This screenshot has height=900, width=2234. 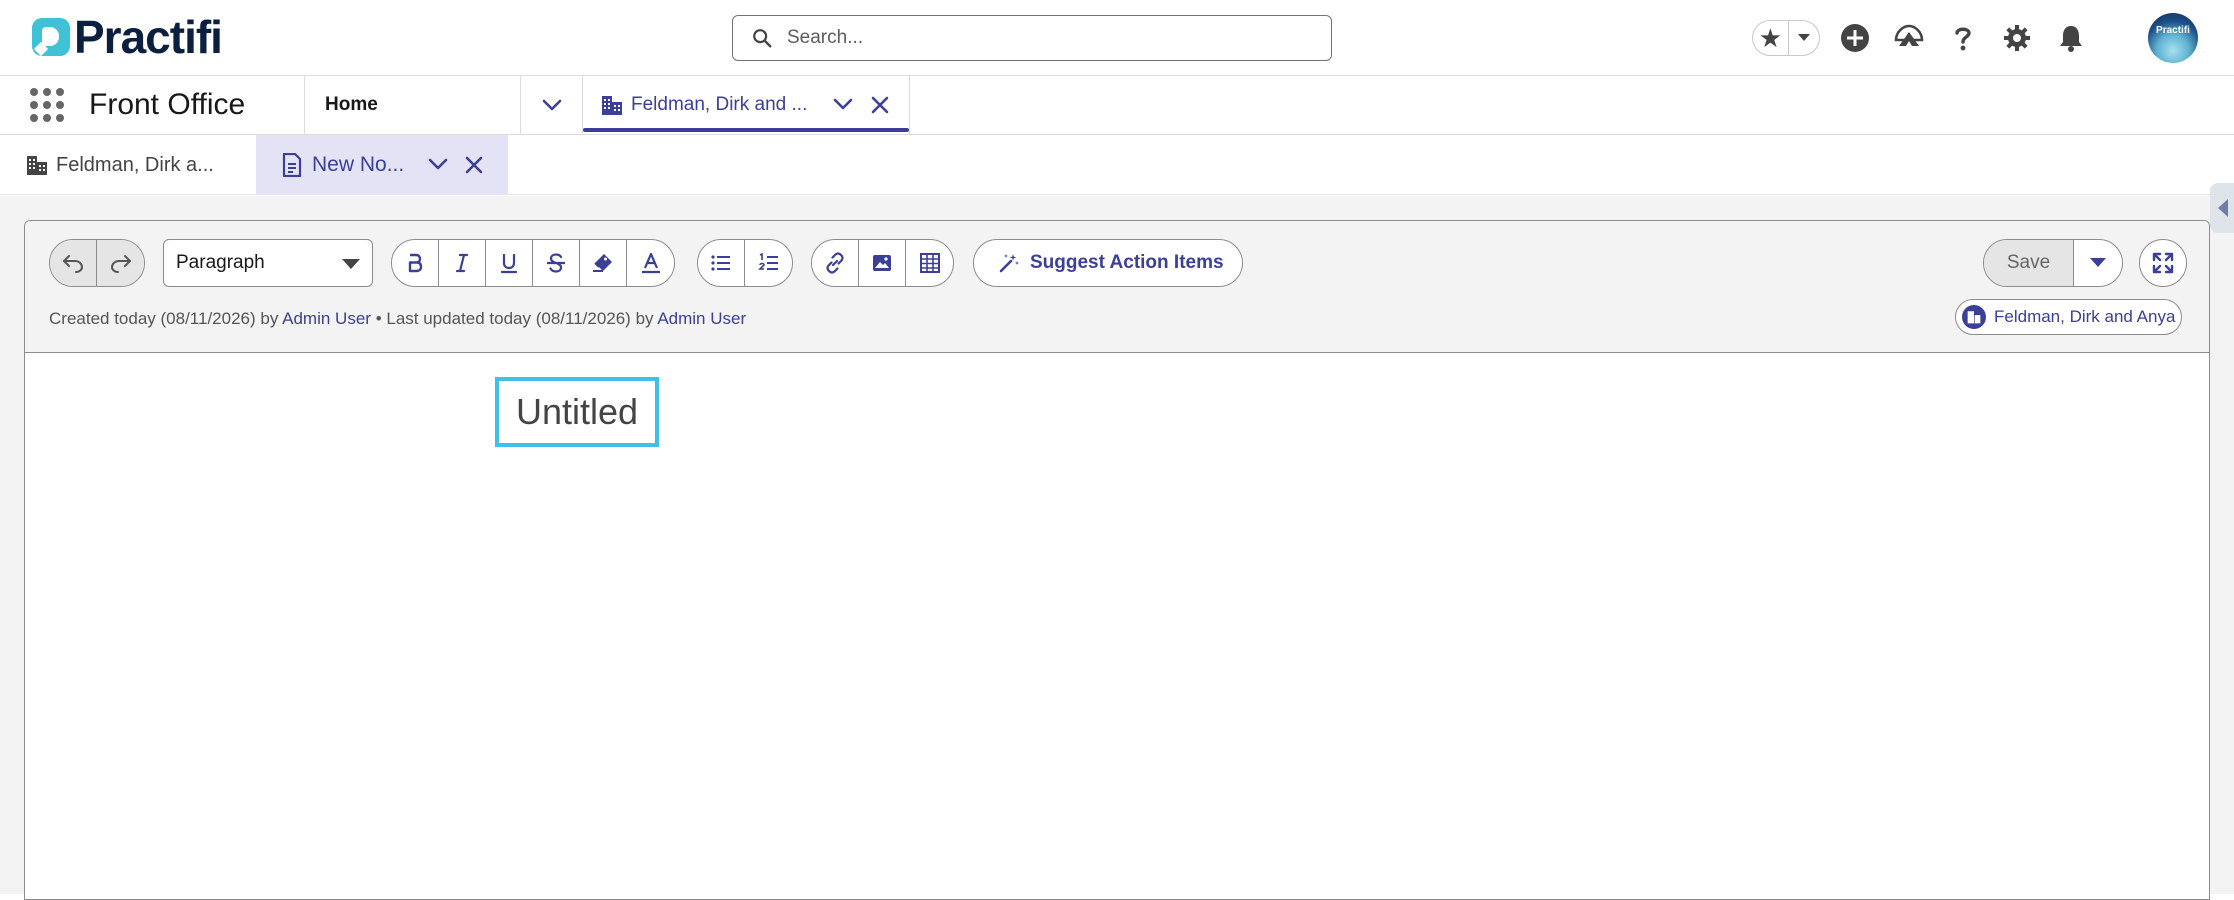 I want to click on notifications-bell-icon, so click(x=2071, y=38).